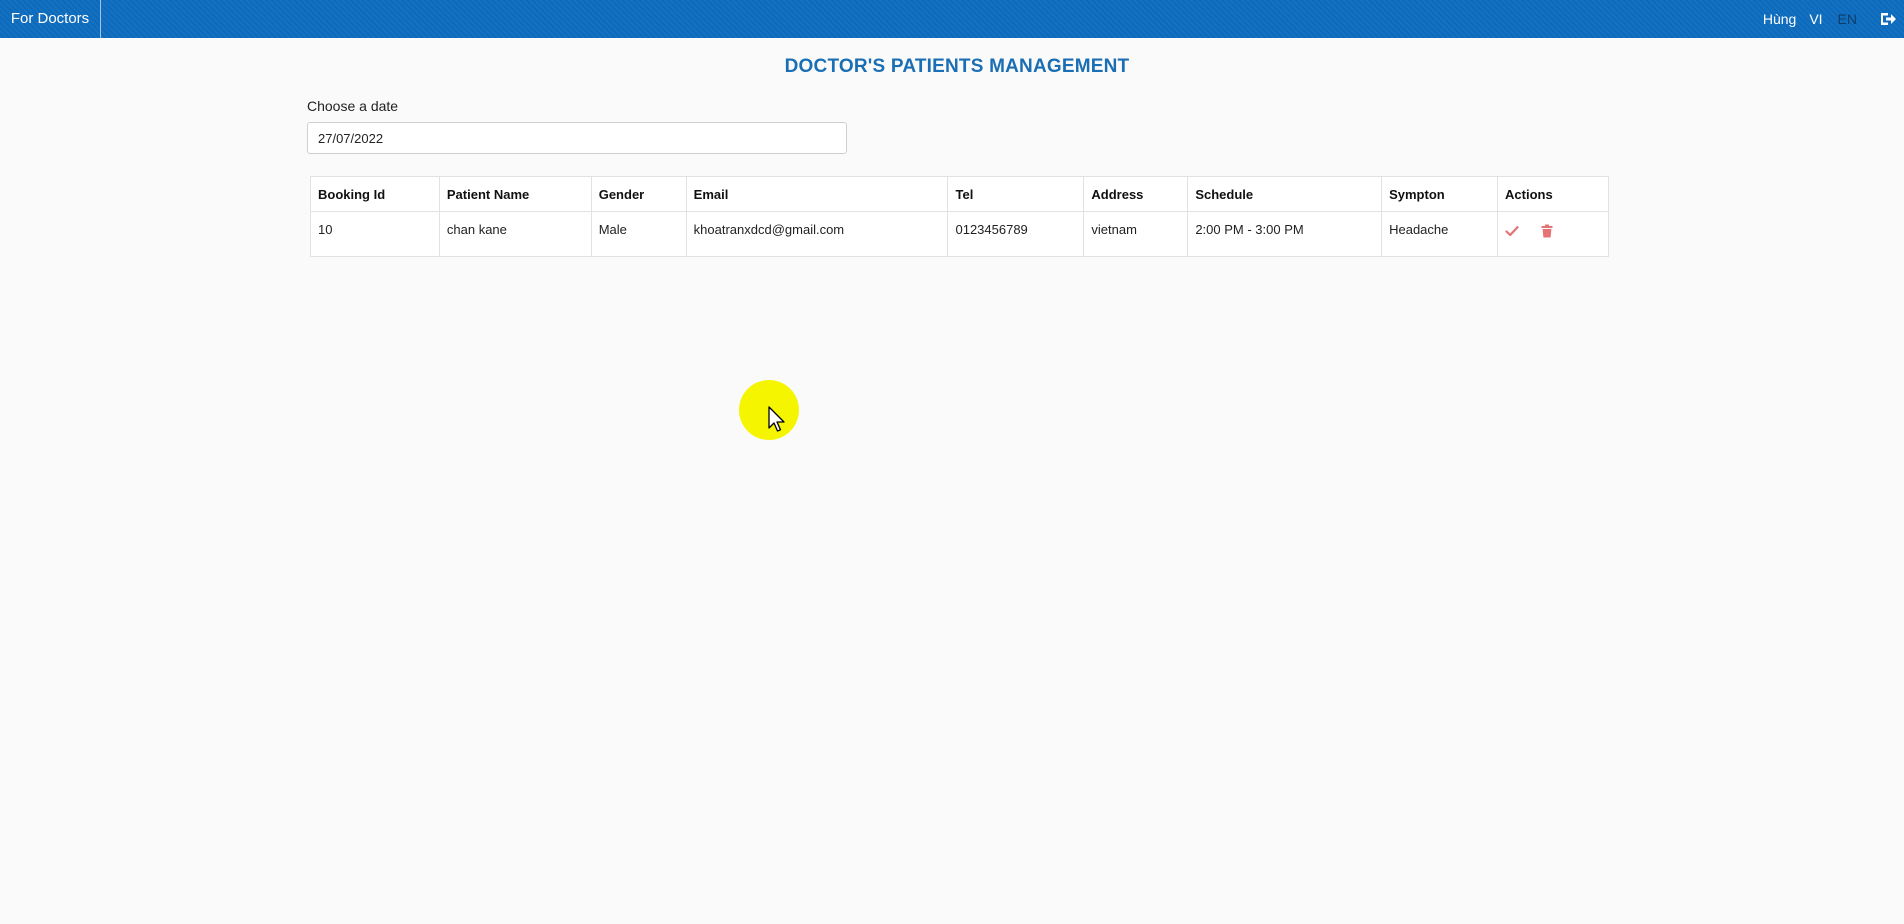  What do you see at coordinates (353, 106) in the screenshot?
I see `date-label: Choose a date` at bounding box center [353, 106].